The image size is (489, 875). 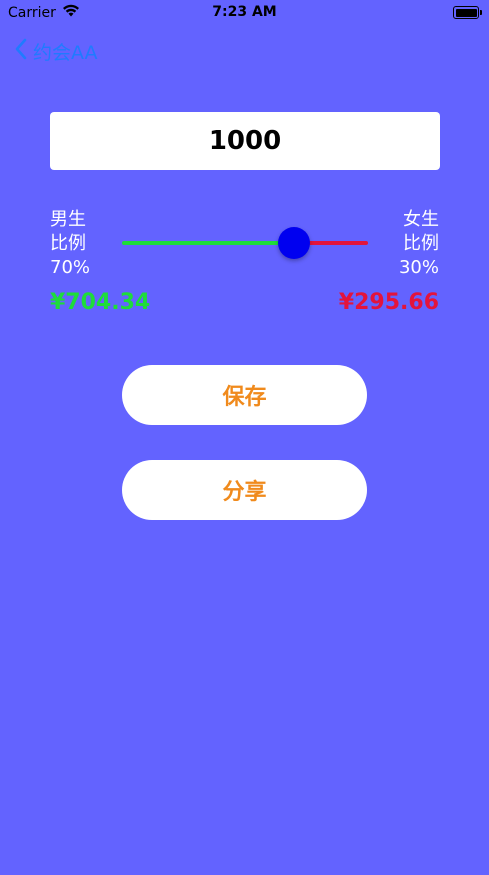 What do you see at coordinates (418, 267) in the screenshot?
I see `female-percent: 30%` at bounding box center [418, 267].